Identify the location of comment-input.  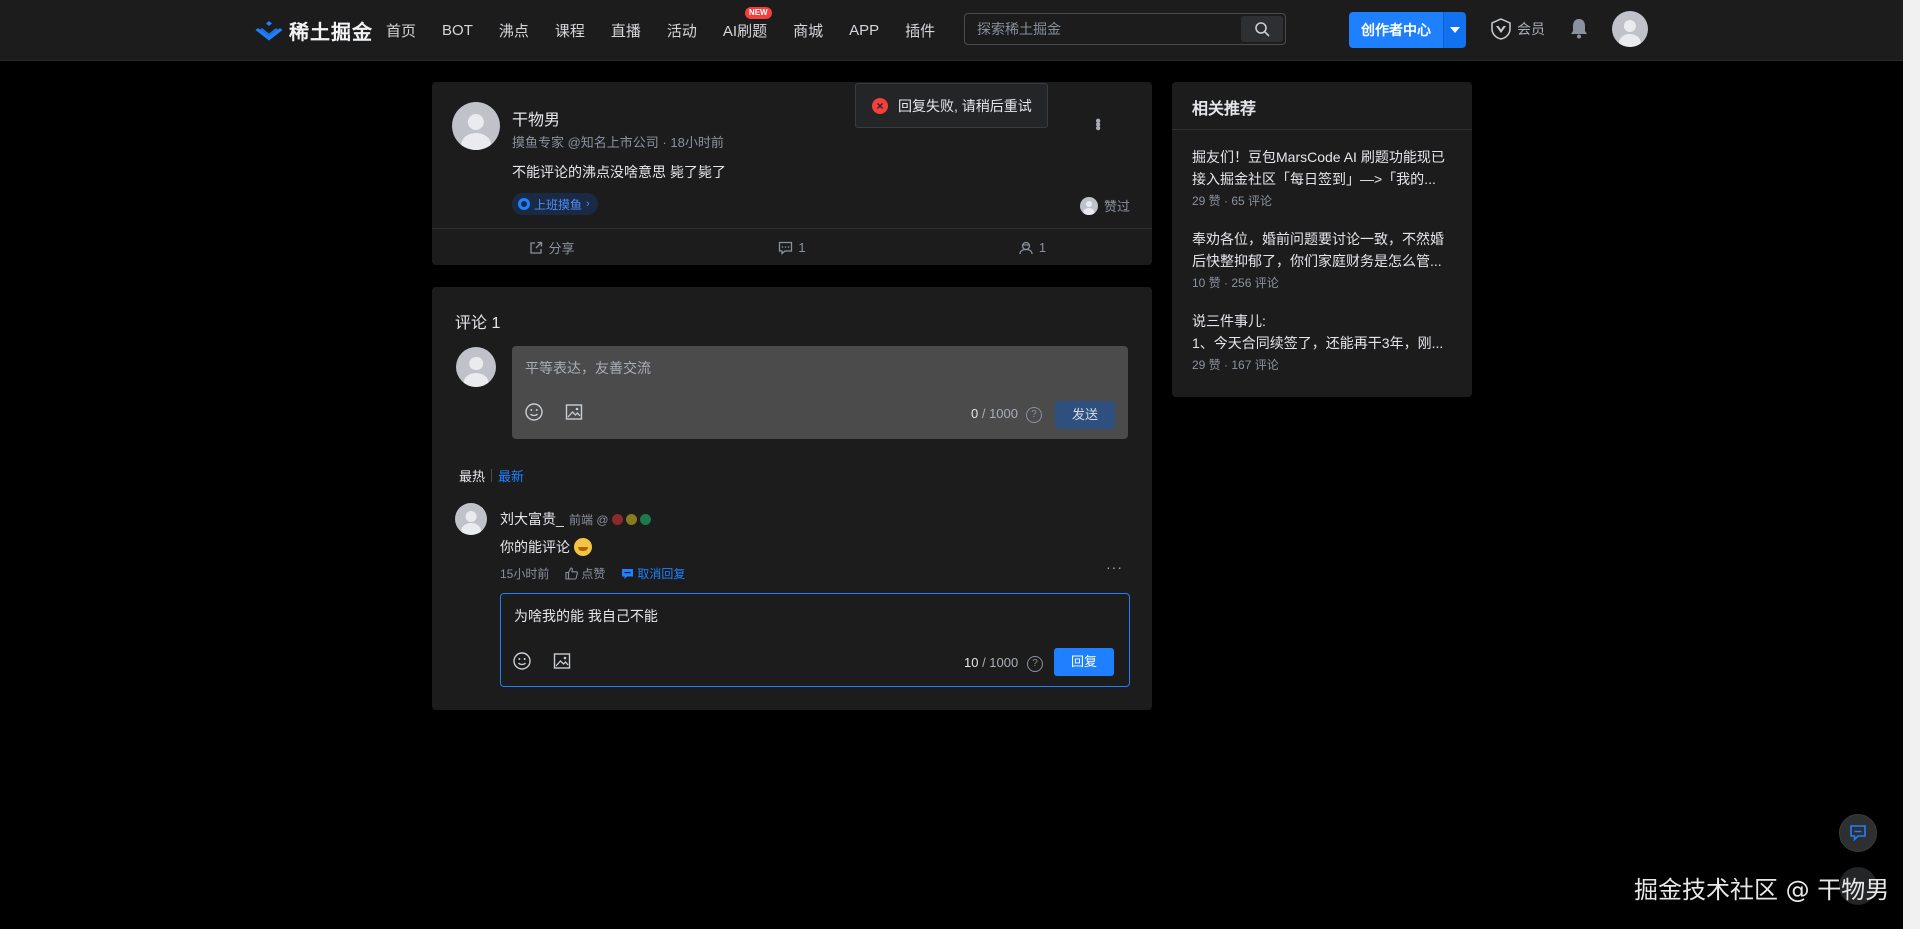
(820, 368).